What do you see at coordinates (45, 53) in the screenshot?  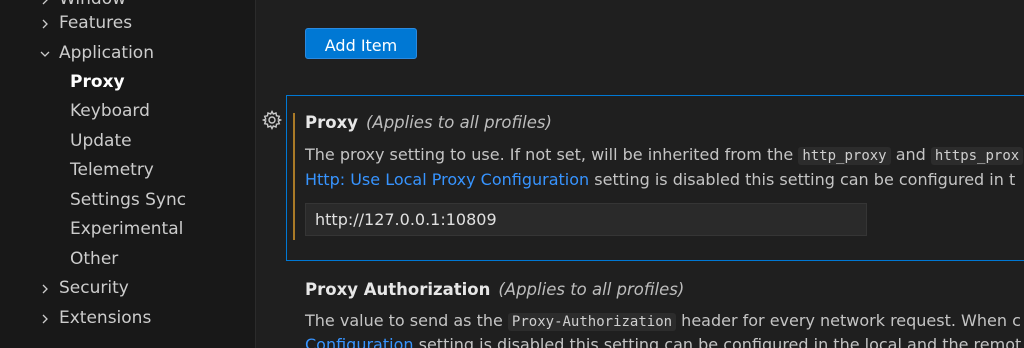 I see `chevron-down-icon` at bounding box center [45, 53].